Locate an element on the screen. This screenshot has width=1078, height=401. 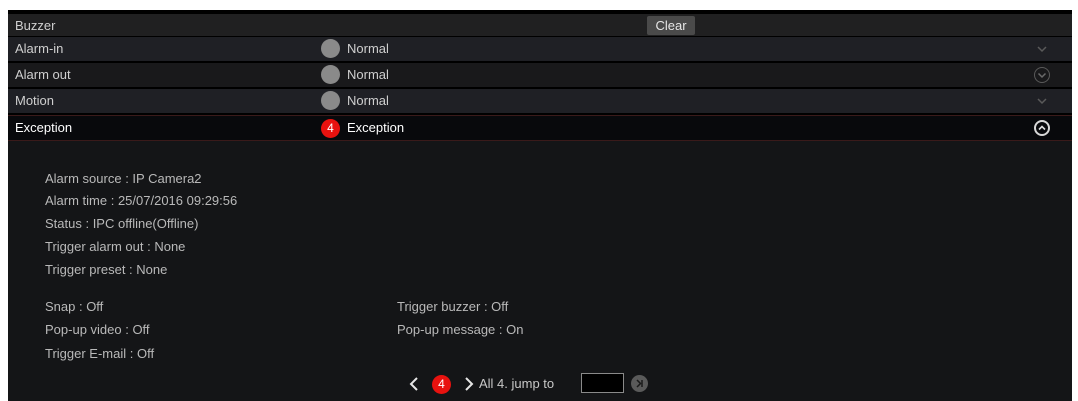
chevron-left-icon is located at coordinates (414, 386).